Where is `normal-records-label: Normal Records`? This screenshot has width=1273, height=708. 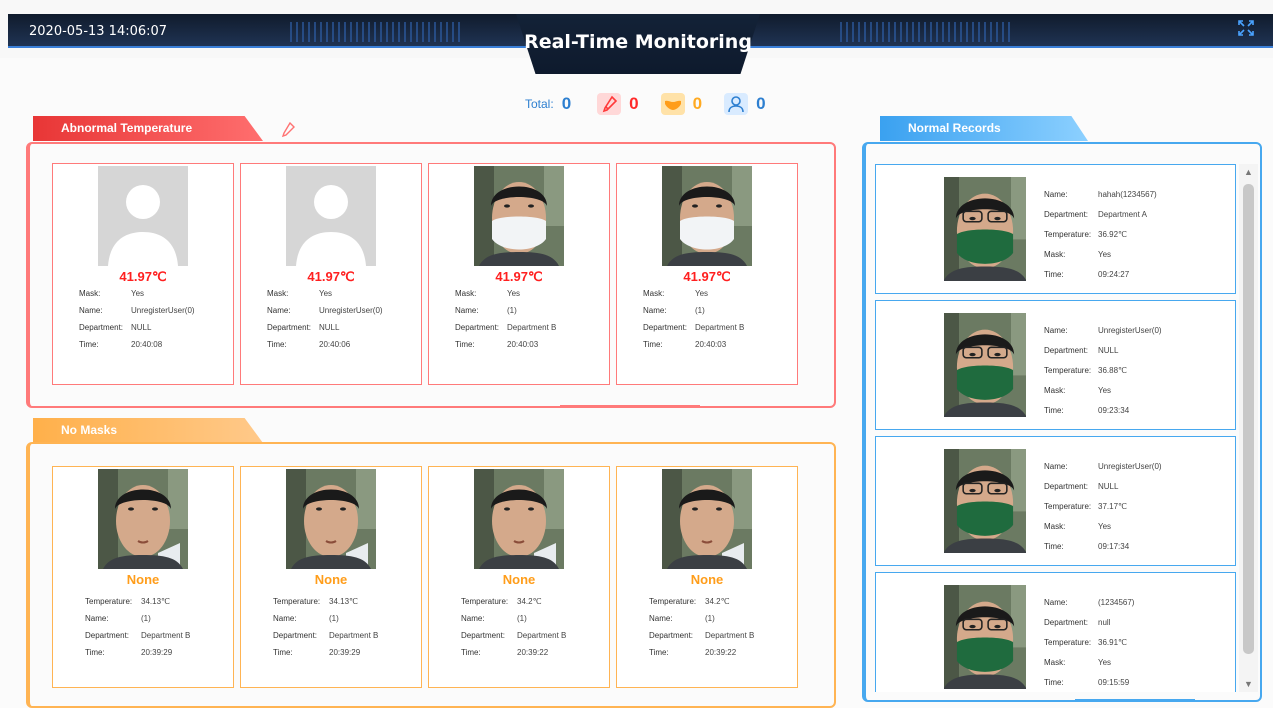
normal-records-label: Normal Records is located at coordinates (984, 128).